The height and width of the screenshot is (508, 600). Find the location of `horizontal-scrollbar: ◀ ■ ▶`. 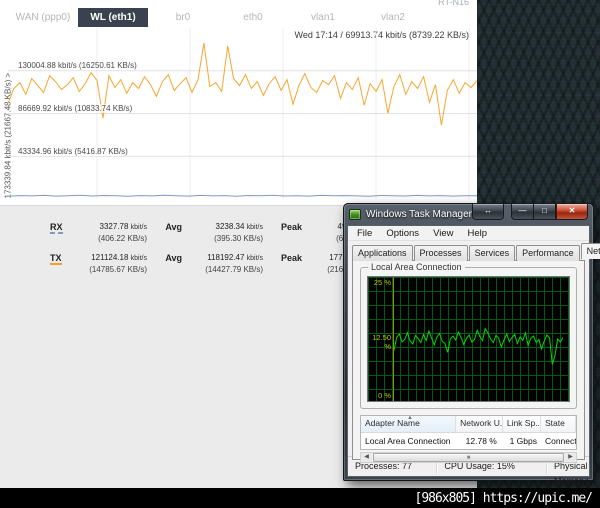

horizontal-scrollbar: ◀ ■ ▶ is located at coordinates (468, 457).